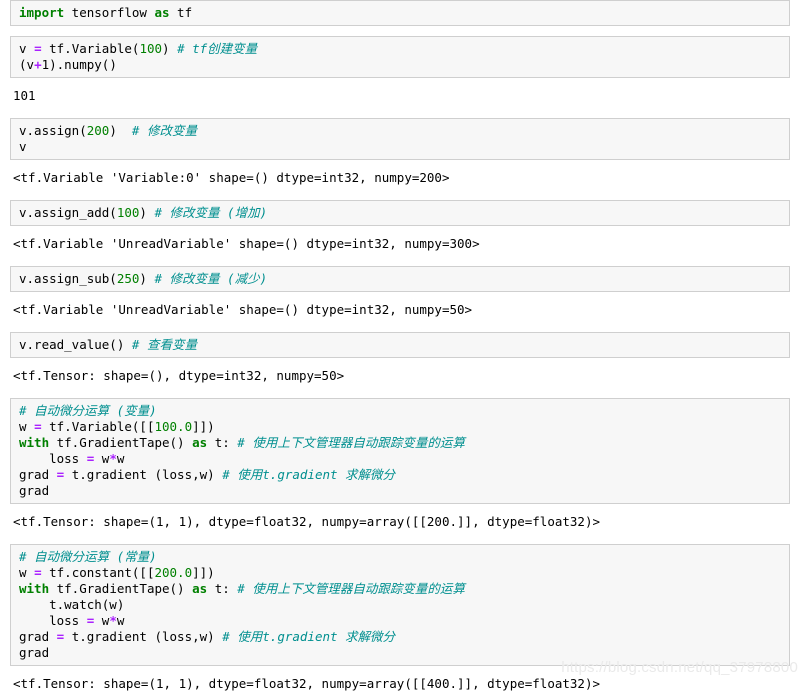 The height and width of the screenshot is (696, 800). What do you see at coordinates (53, 130) in the screenshot?
I see `token-plain: v.assign(` at bounding box center [53, 130].